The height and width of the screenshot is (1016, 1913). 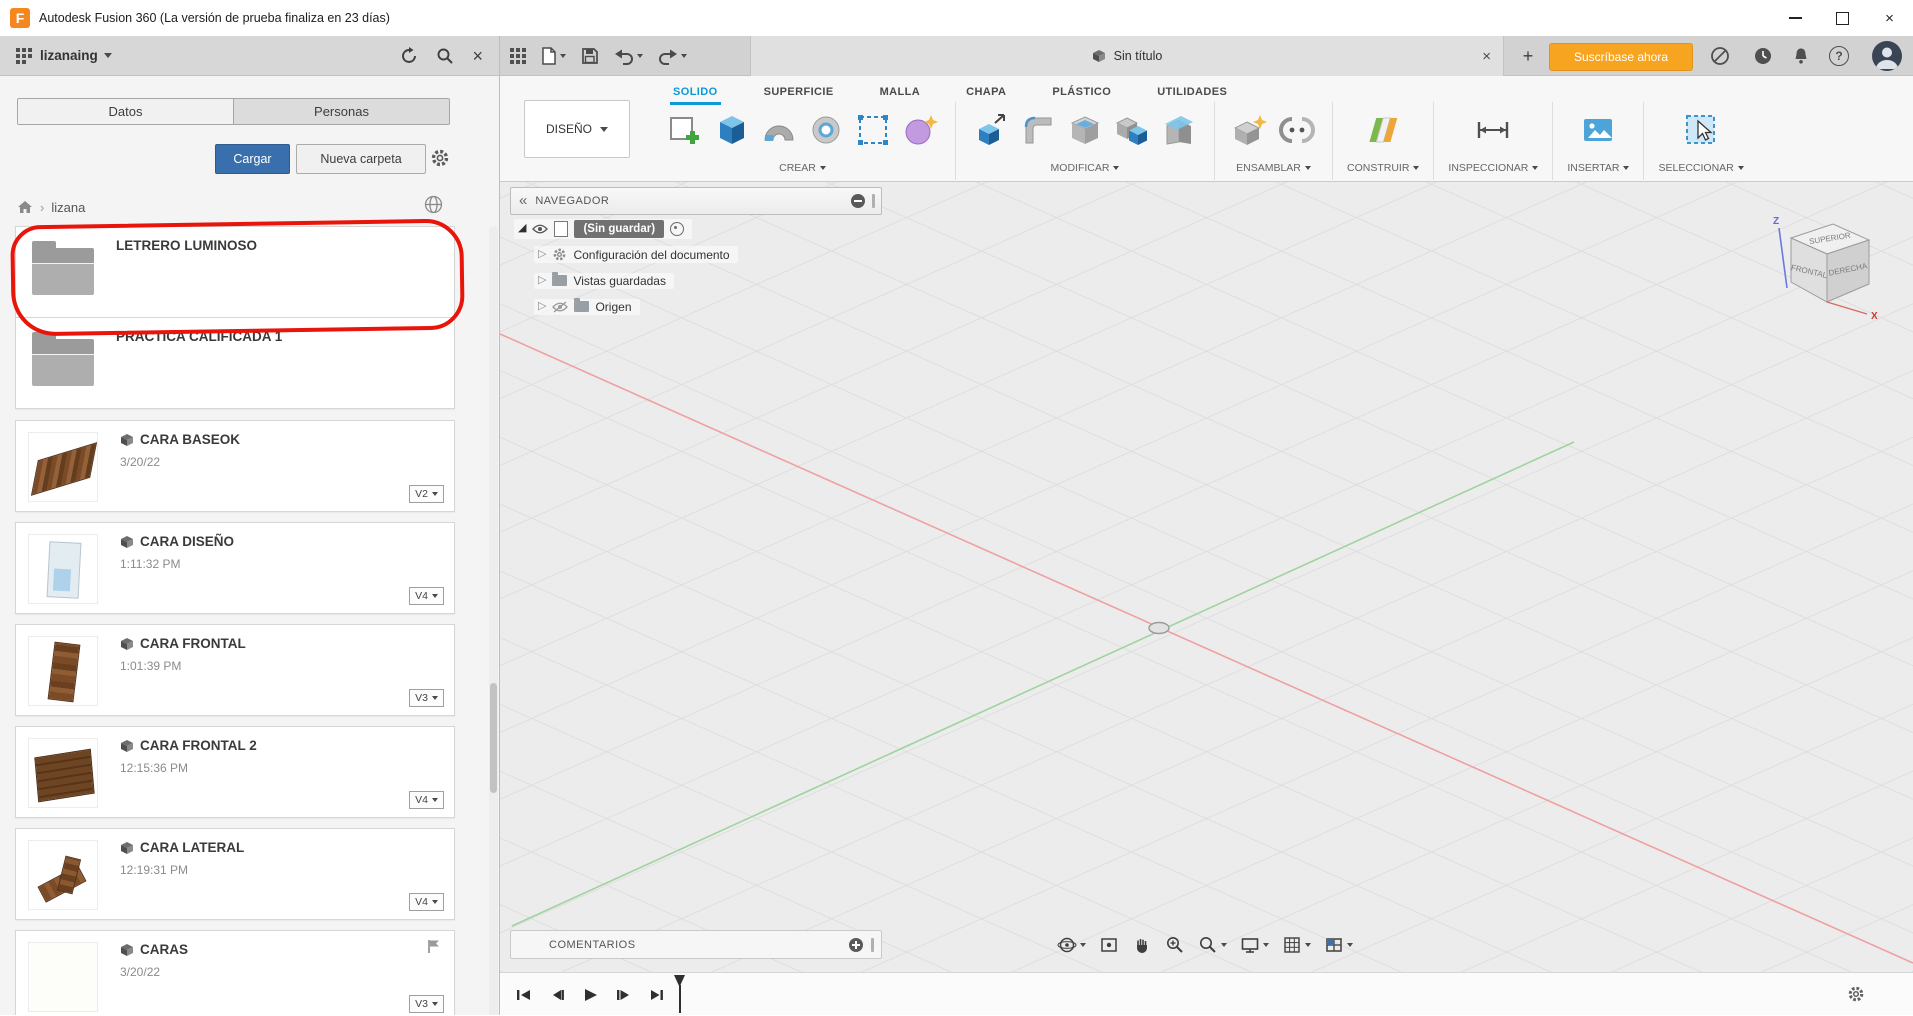 What do you see at coordinates (557, 995) in the screenshot?
I see `timeline-step-back-icon` at bounding box center [557, 995].